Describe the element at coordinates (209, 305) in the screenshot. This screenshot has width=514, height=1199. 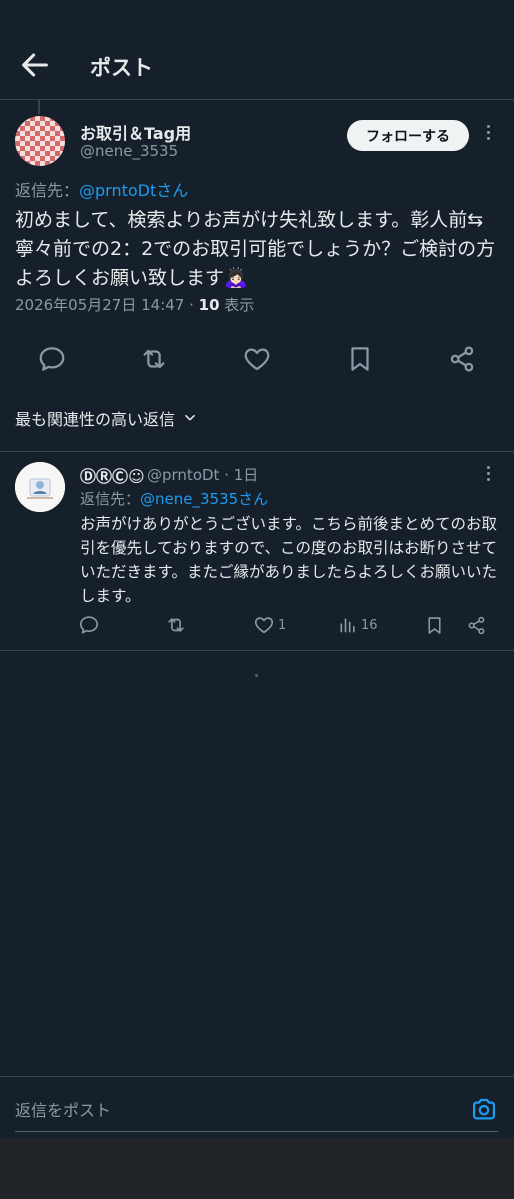
I see `views-count: 10` at that location.